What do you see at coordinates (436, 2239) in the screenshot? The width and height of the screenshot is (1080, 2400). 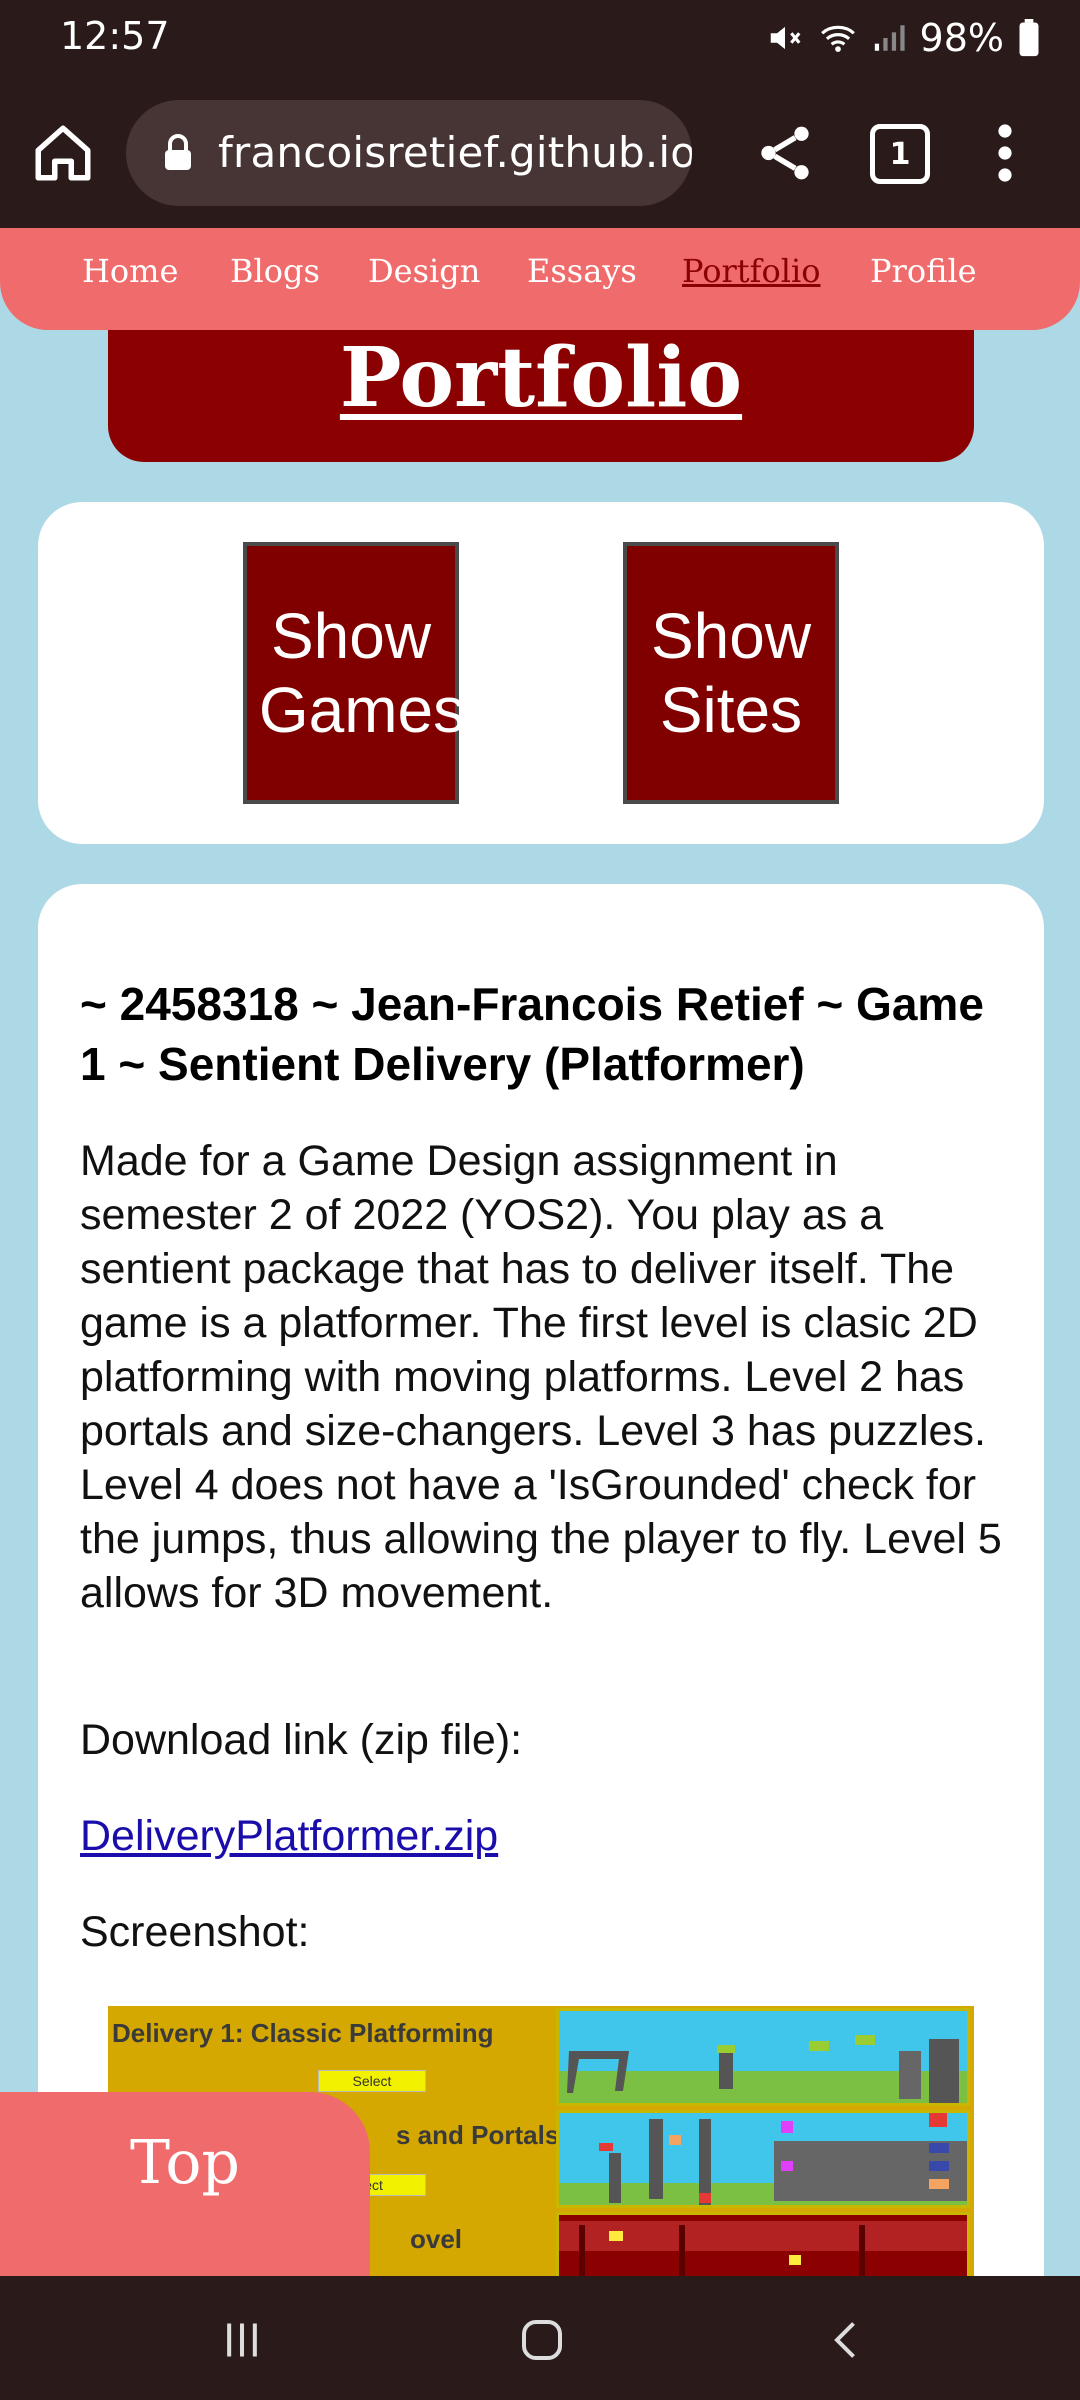 I see `screenshot-level3-title: ovel` at bounding box center [436, 2239].